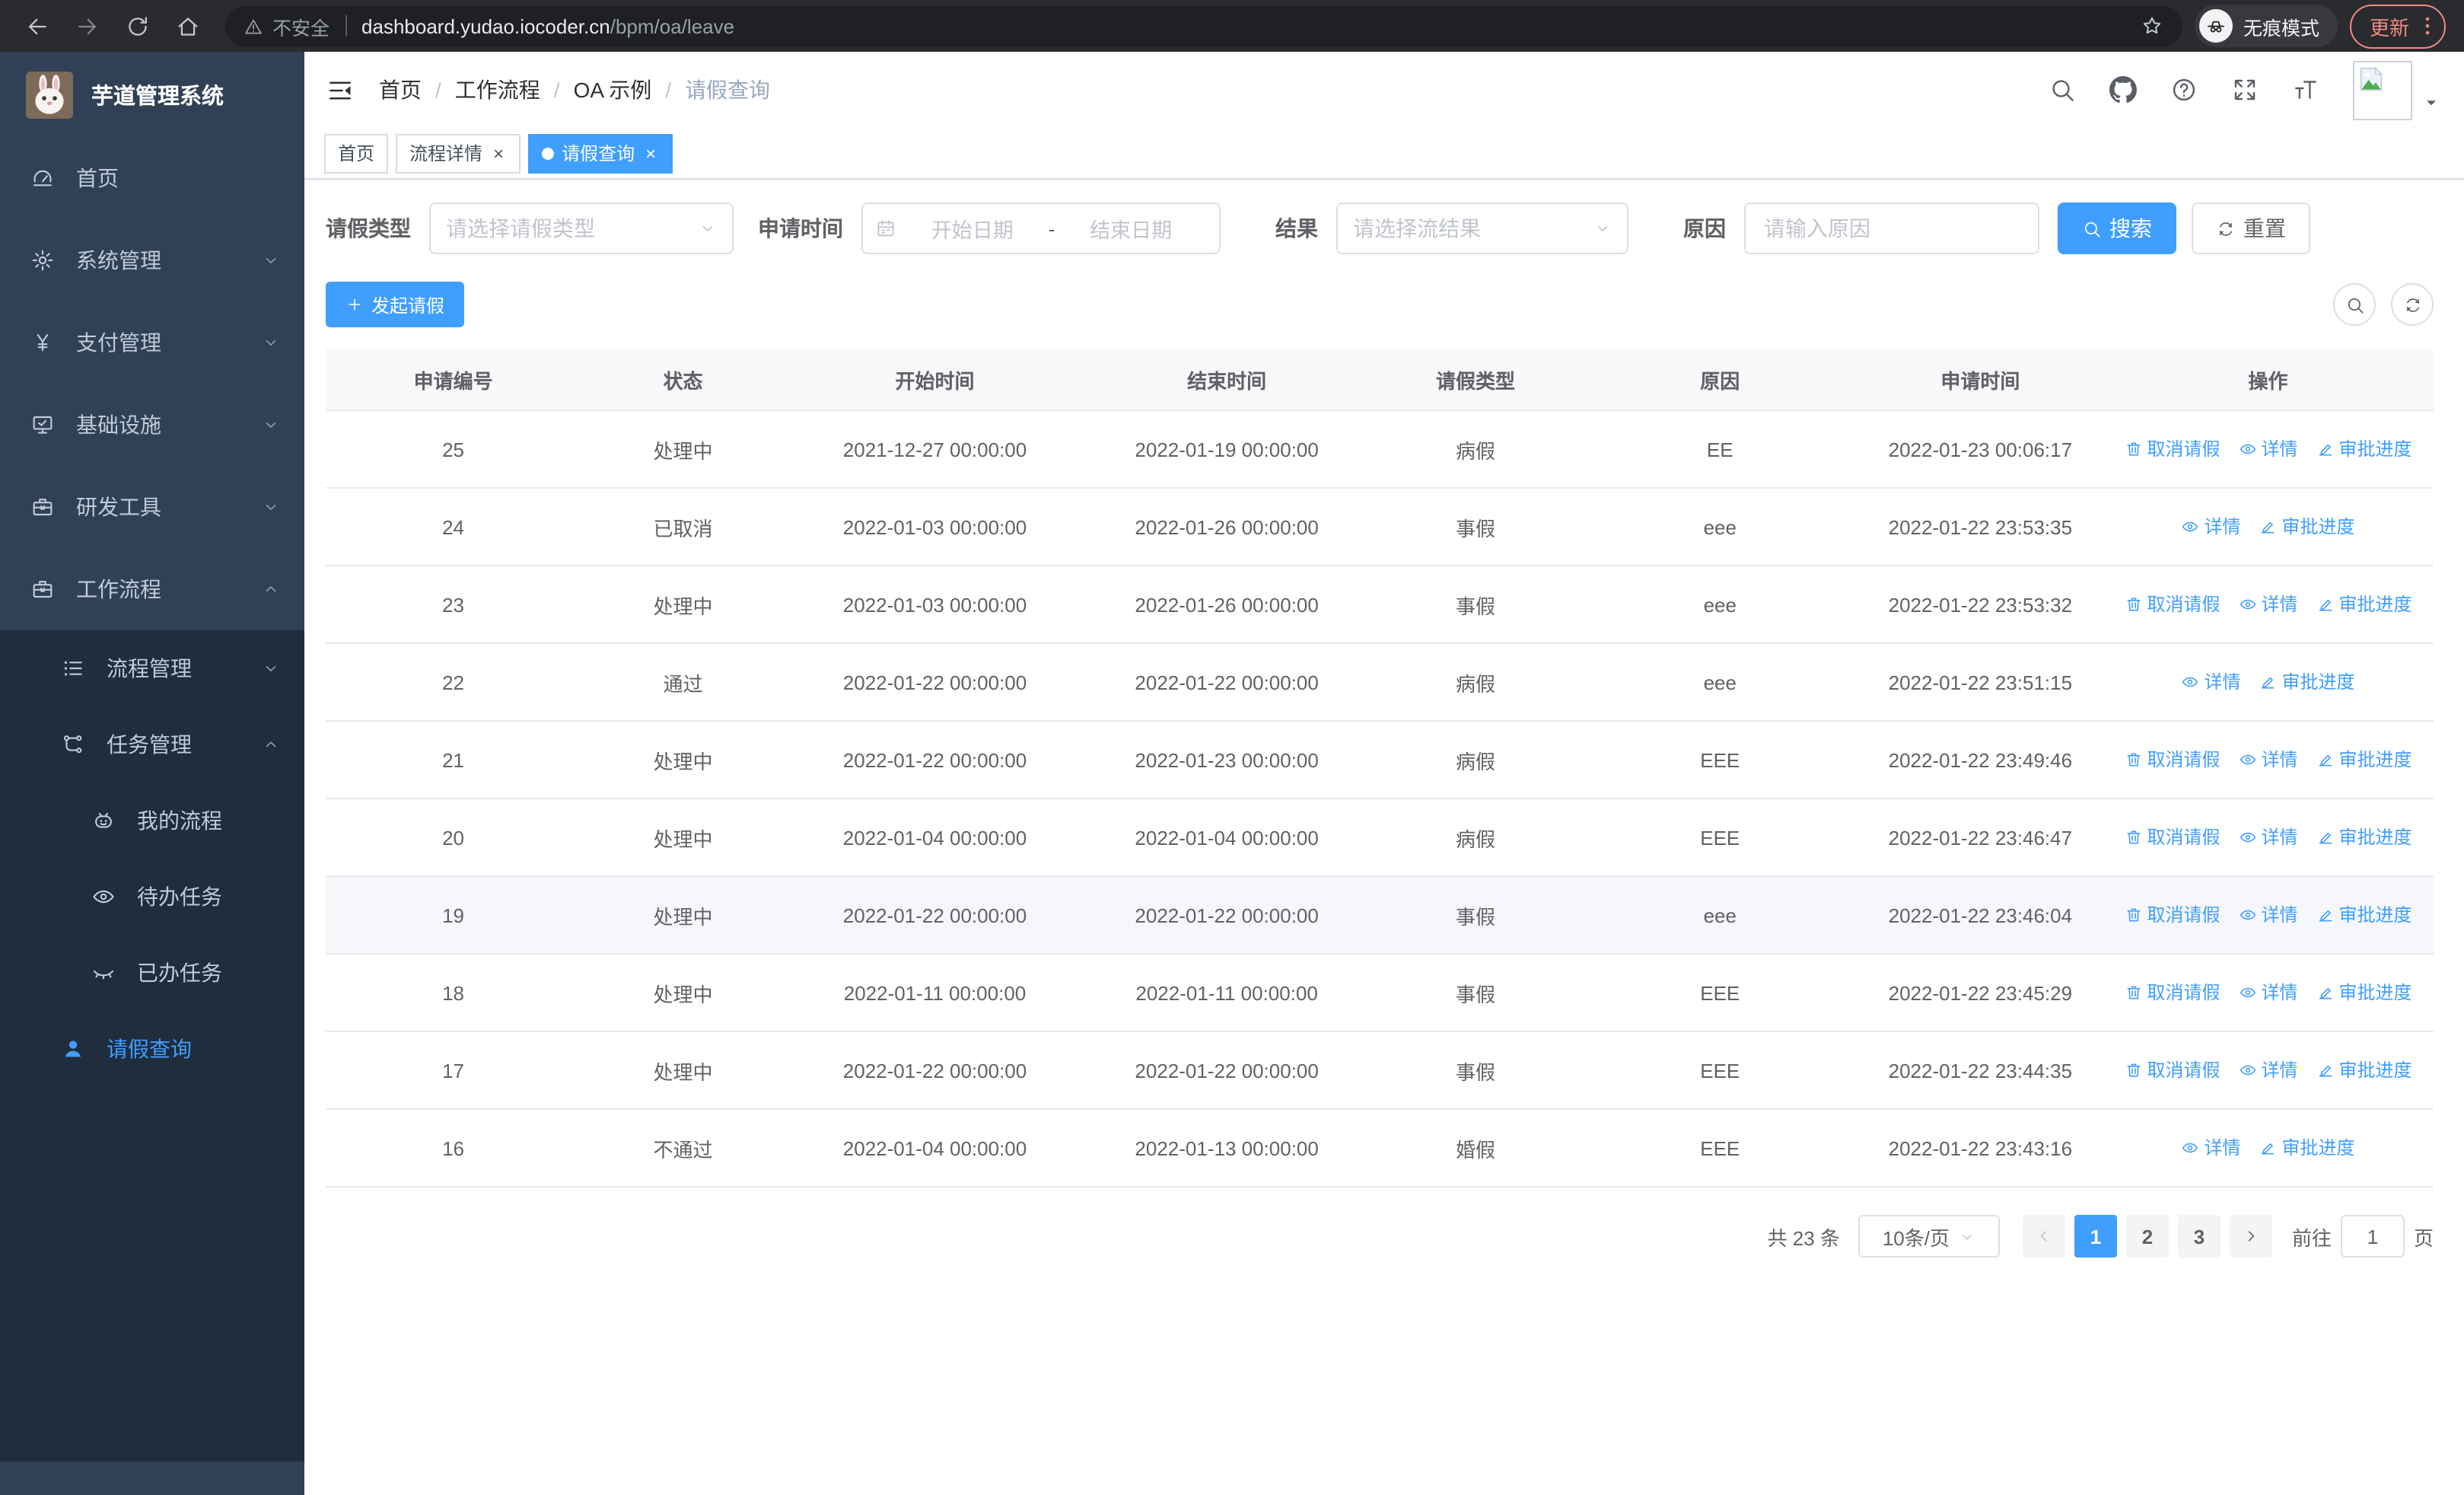 This screenshot has width=2464, height=1495. Describe the element at coordinates (87, 26) in the screenshot. I see `forward-icon` at that location.